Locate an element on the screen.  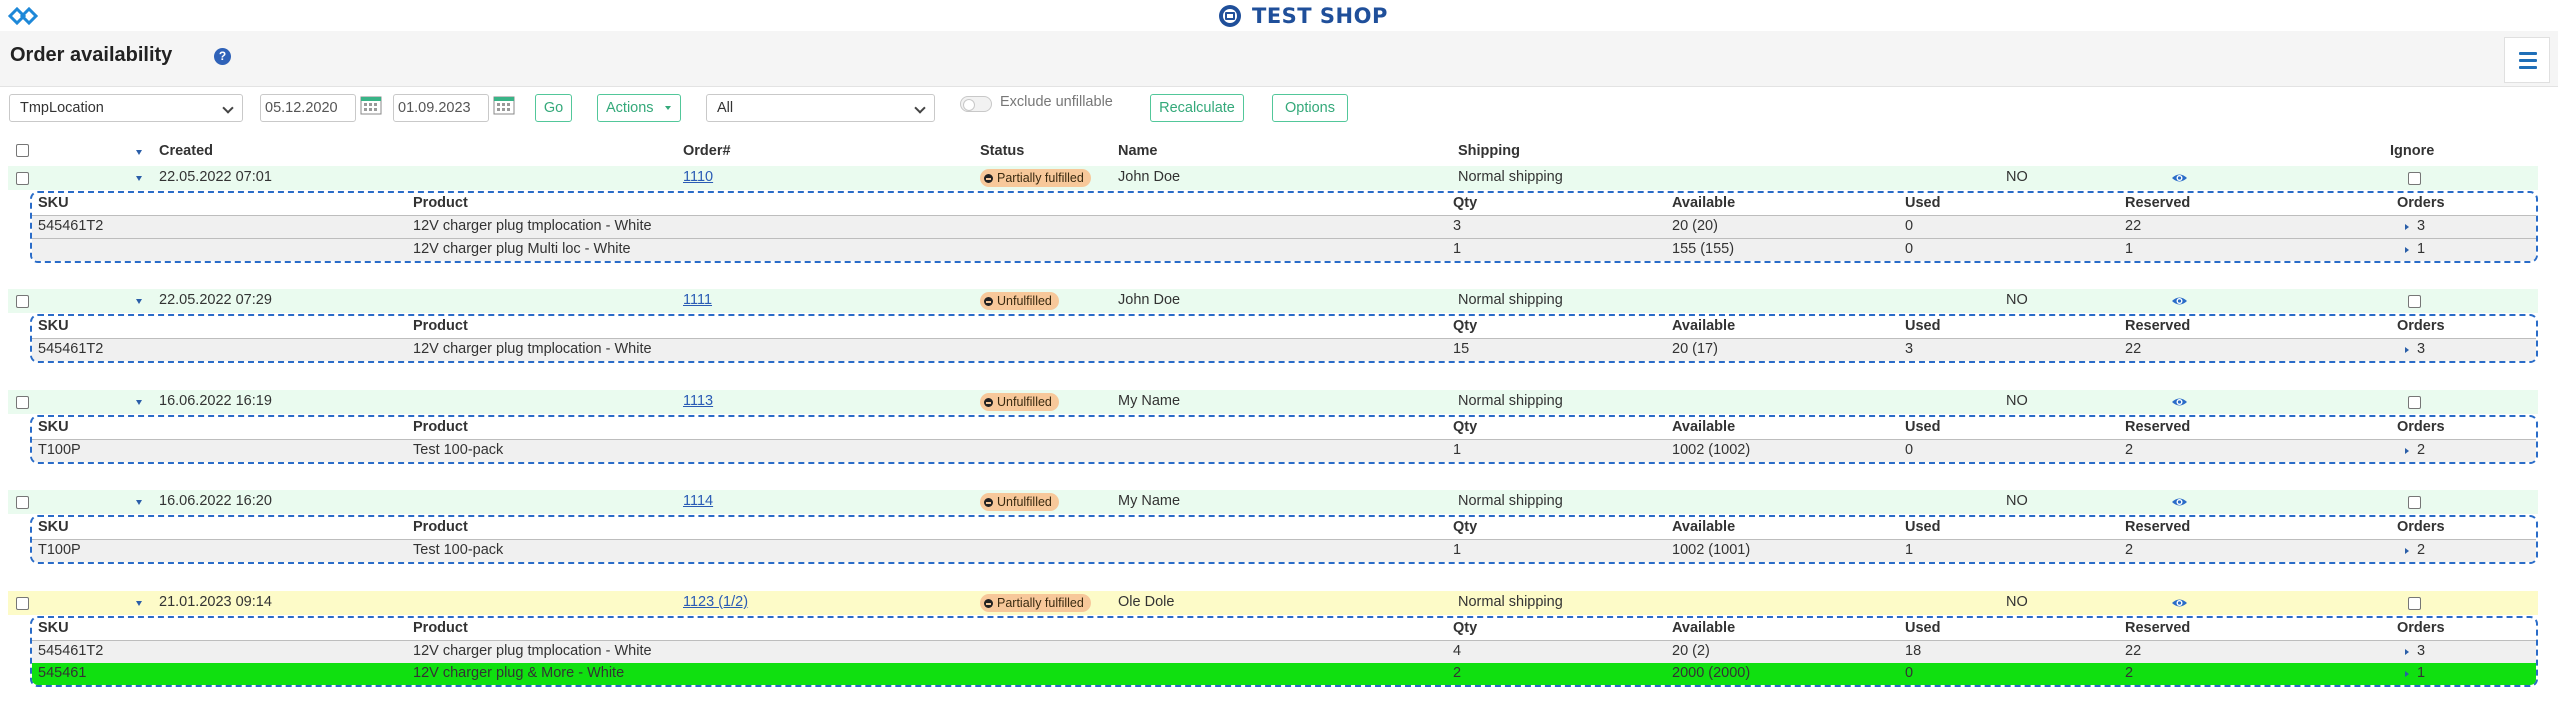
order-link: 1111 is located at coordinates (697, 300).